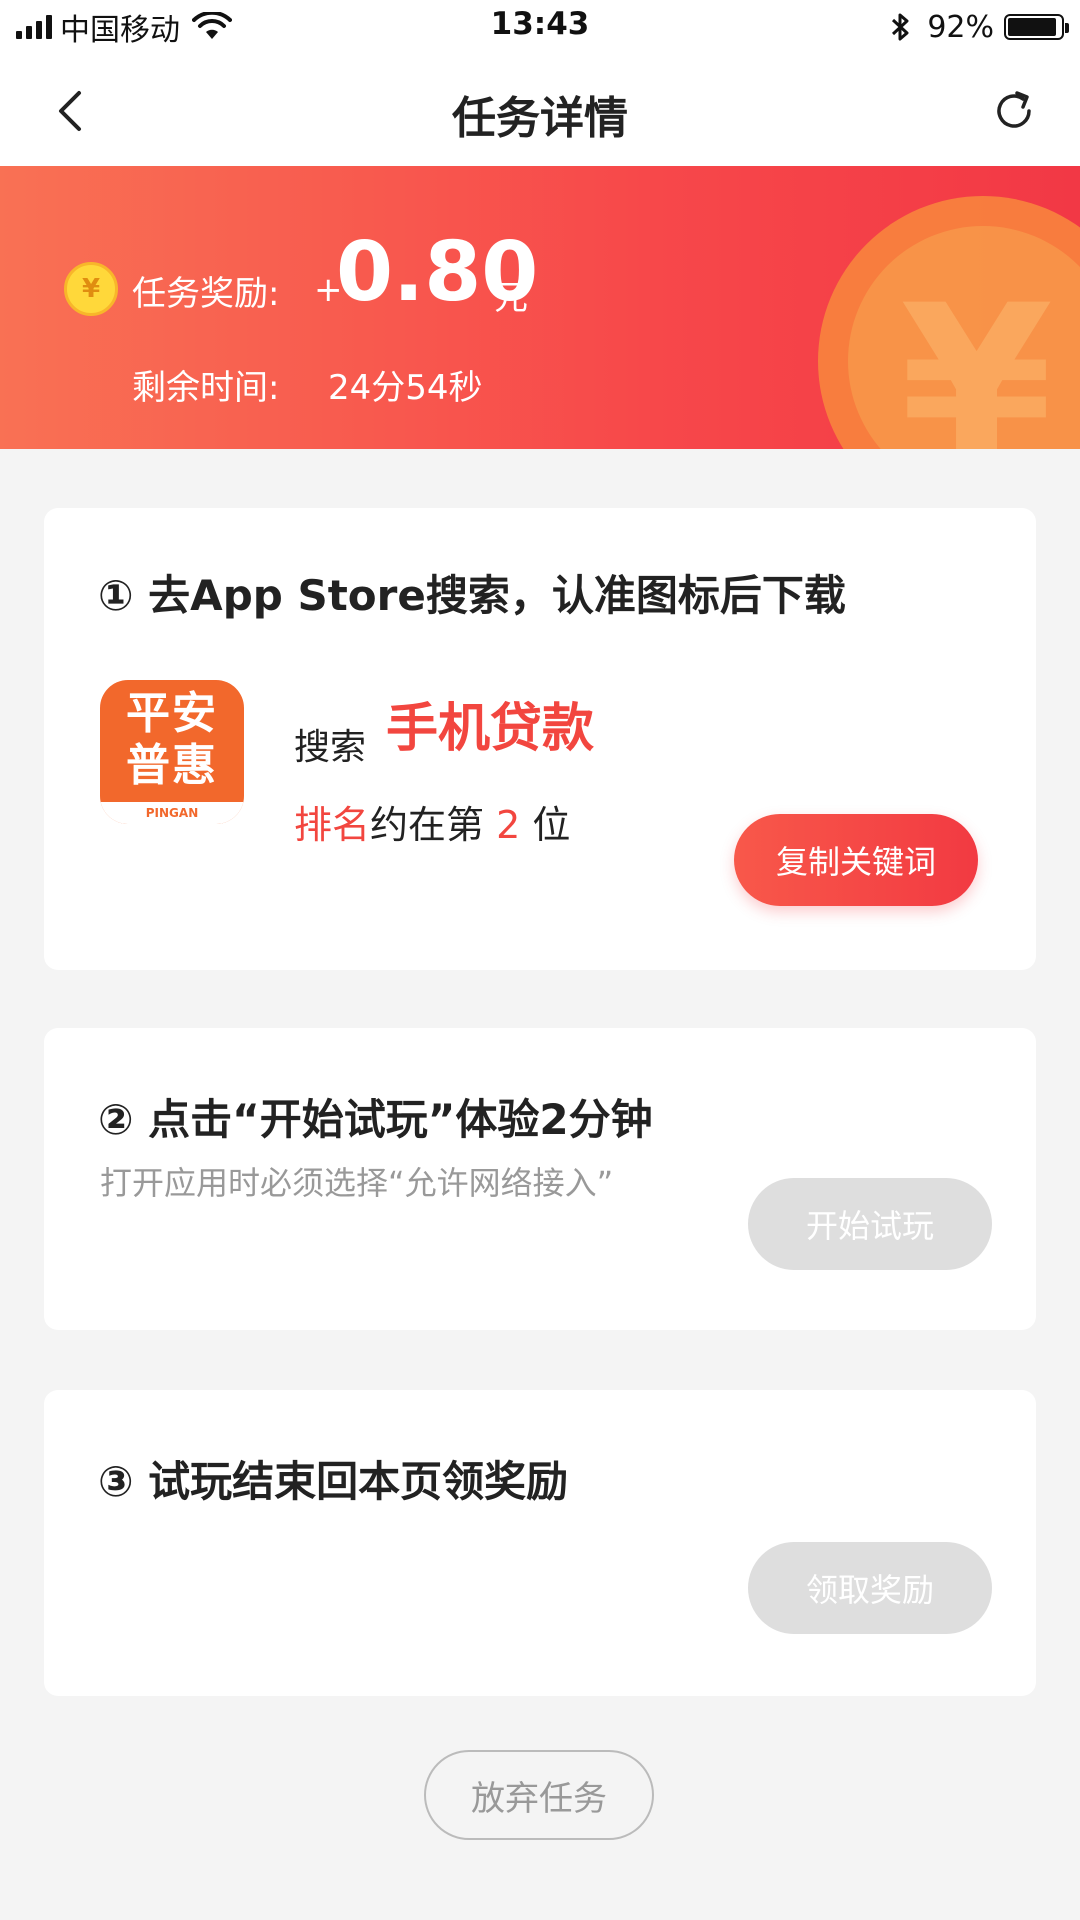 The image size is (1080, 1920). What do you see at coordinates (540, 118) in the screenshot?
I see `page-title: 任务详情` at bounding box center [540, 118].